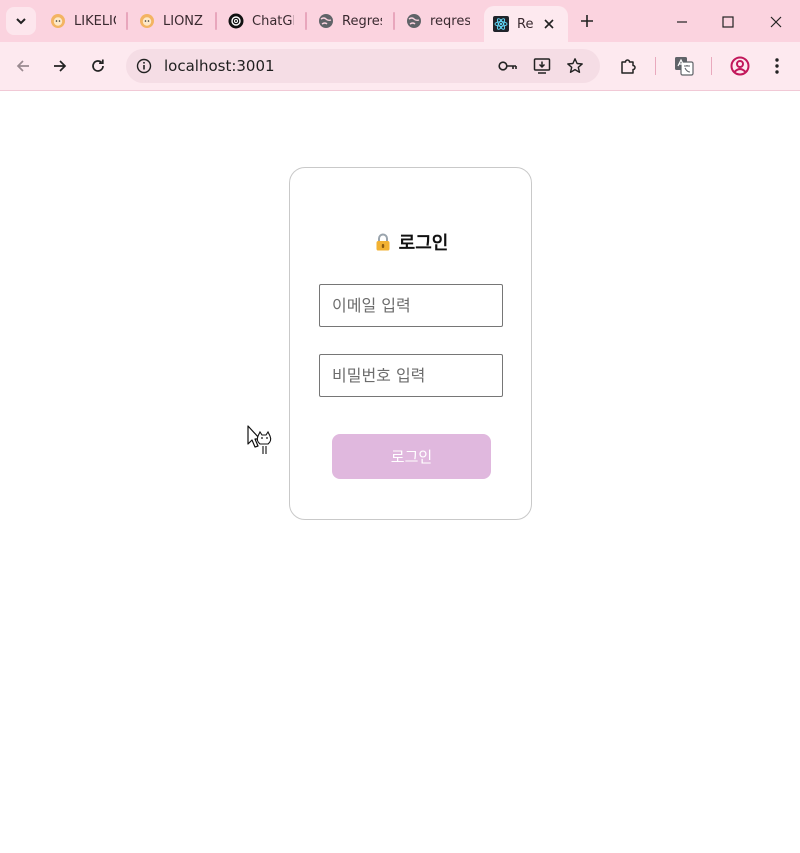 This screenshot has height=853, width=800. I want to click on puzzle-icon, so click(628, 66).